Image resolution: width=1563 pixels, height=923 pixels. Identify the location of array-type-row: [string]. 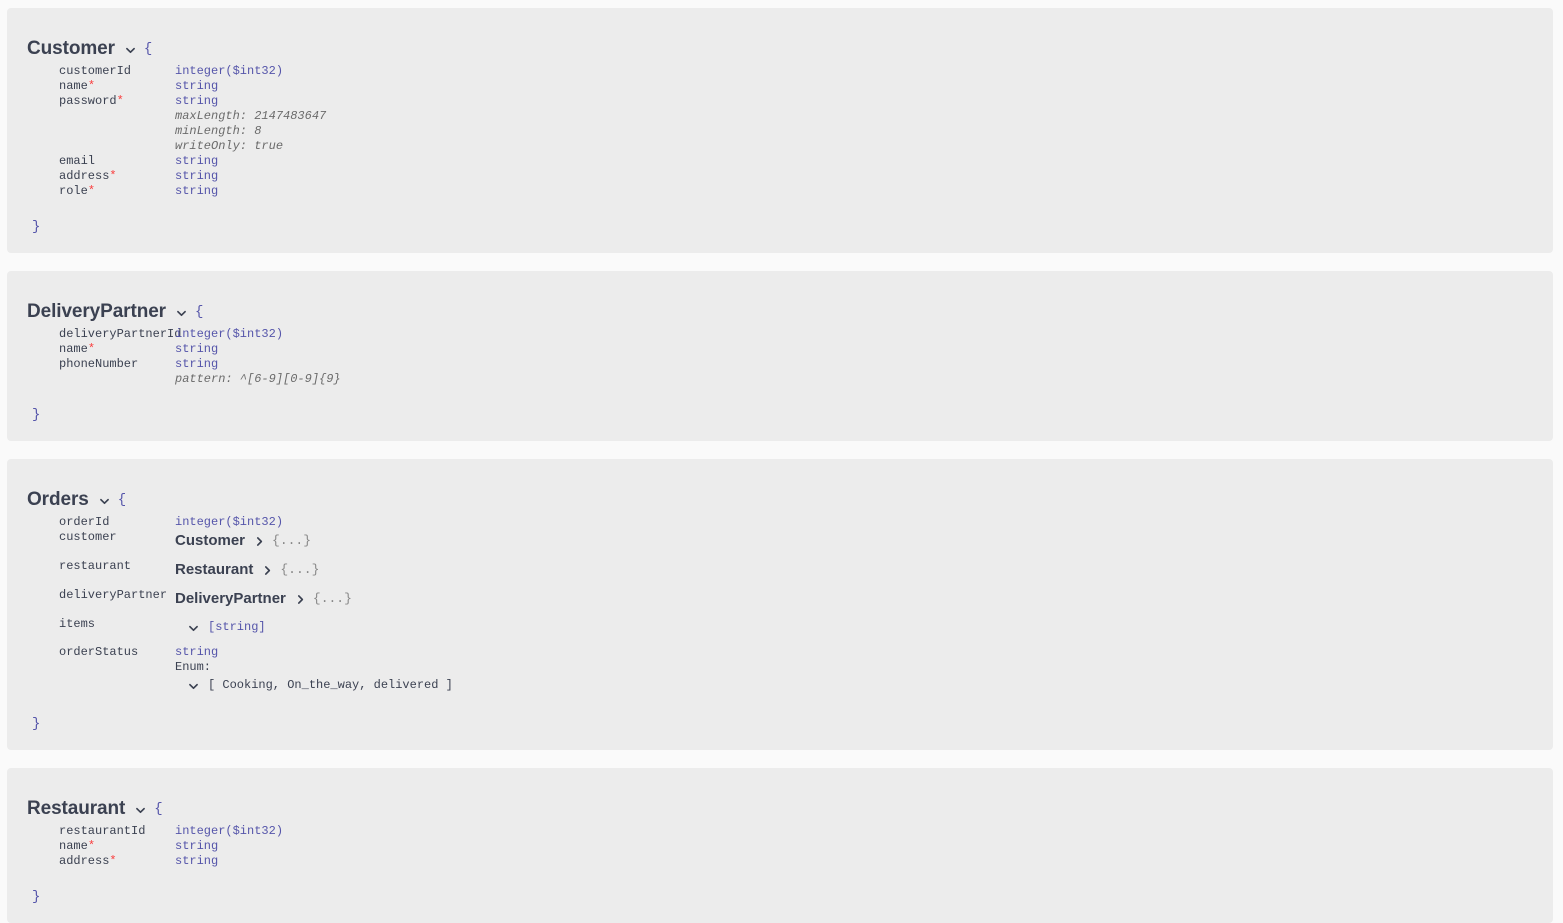
(864, 627).